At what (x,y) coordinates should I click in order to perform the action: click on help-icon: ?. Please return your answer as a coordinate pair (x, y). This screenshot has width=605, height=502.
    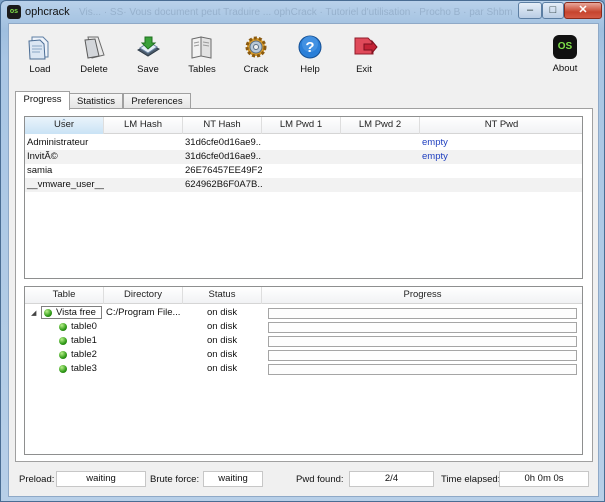
    Looking at the image, I should click on (310, 47).